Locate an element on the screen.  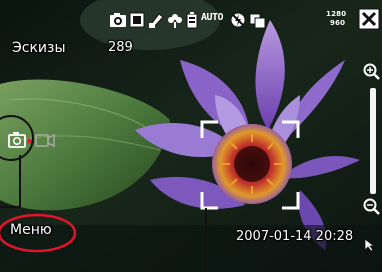
auto-label: AUTO is located at coordinates (212, 17).